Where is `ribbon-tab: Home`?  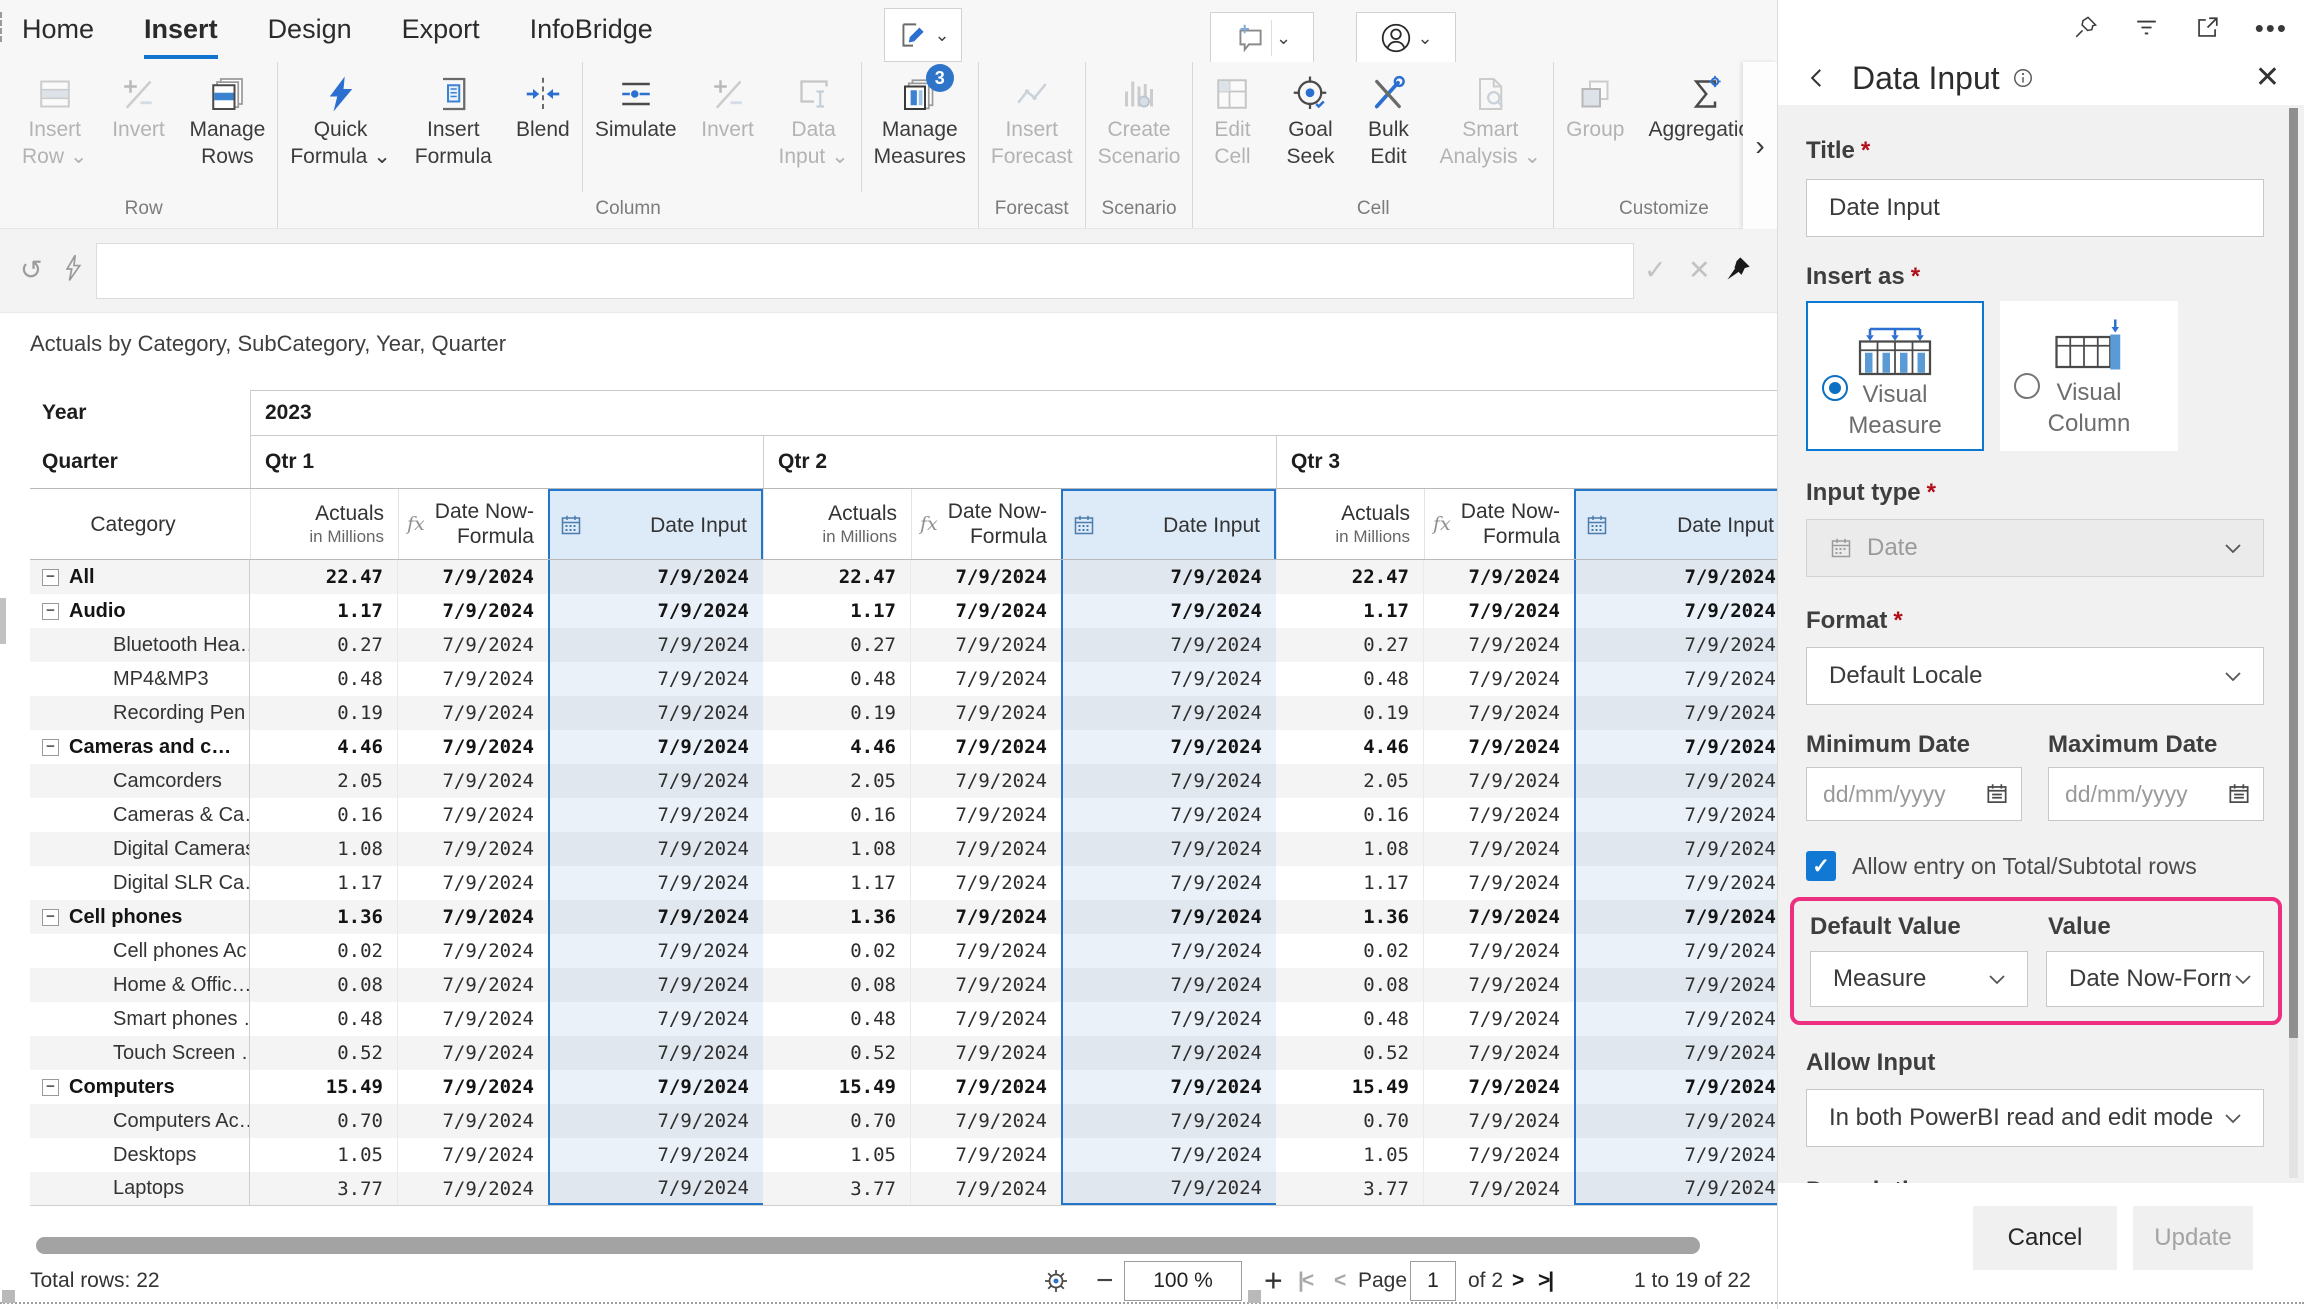 ribbon-tab: Home is located at coordinates (58, 36).